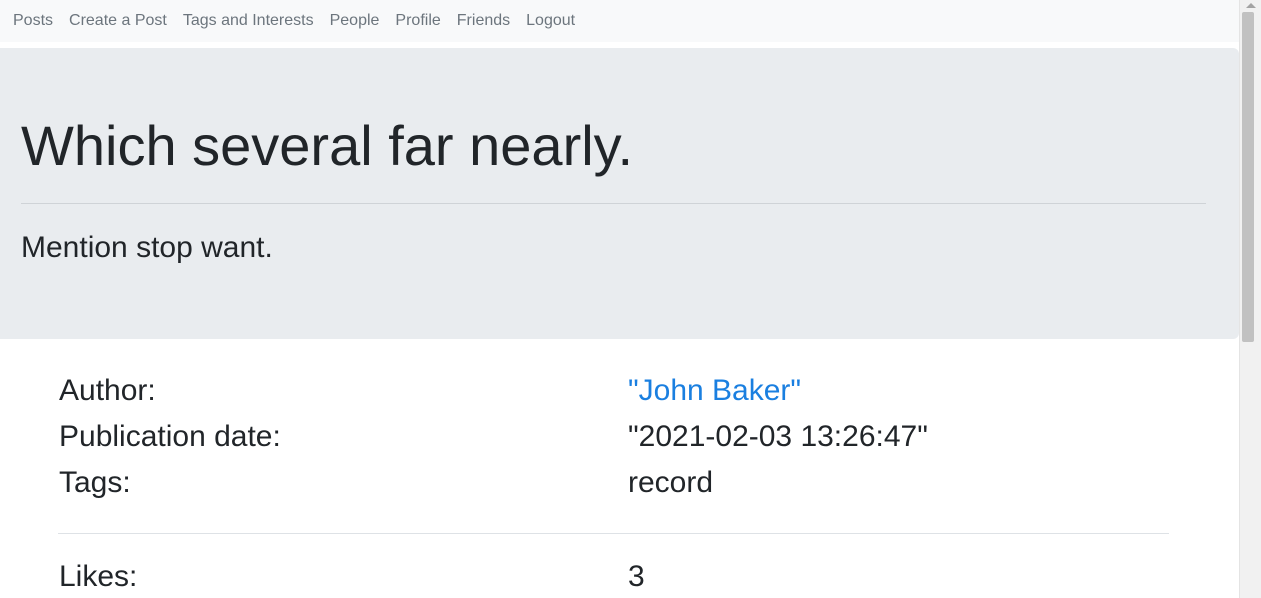 This screenshot has height=598, width=1261. What do you see at coordinates (613, 203) in the screenshot?
I see `header-divider` at bounding box center [613, 203].